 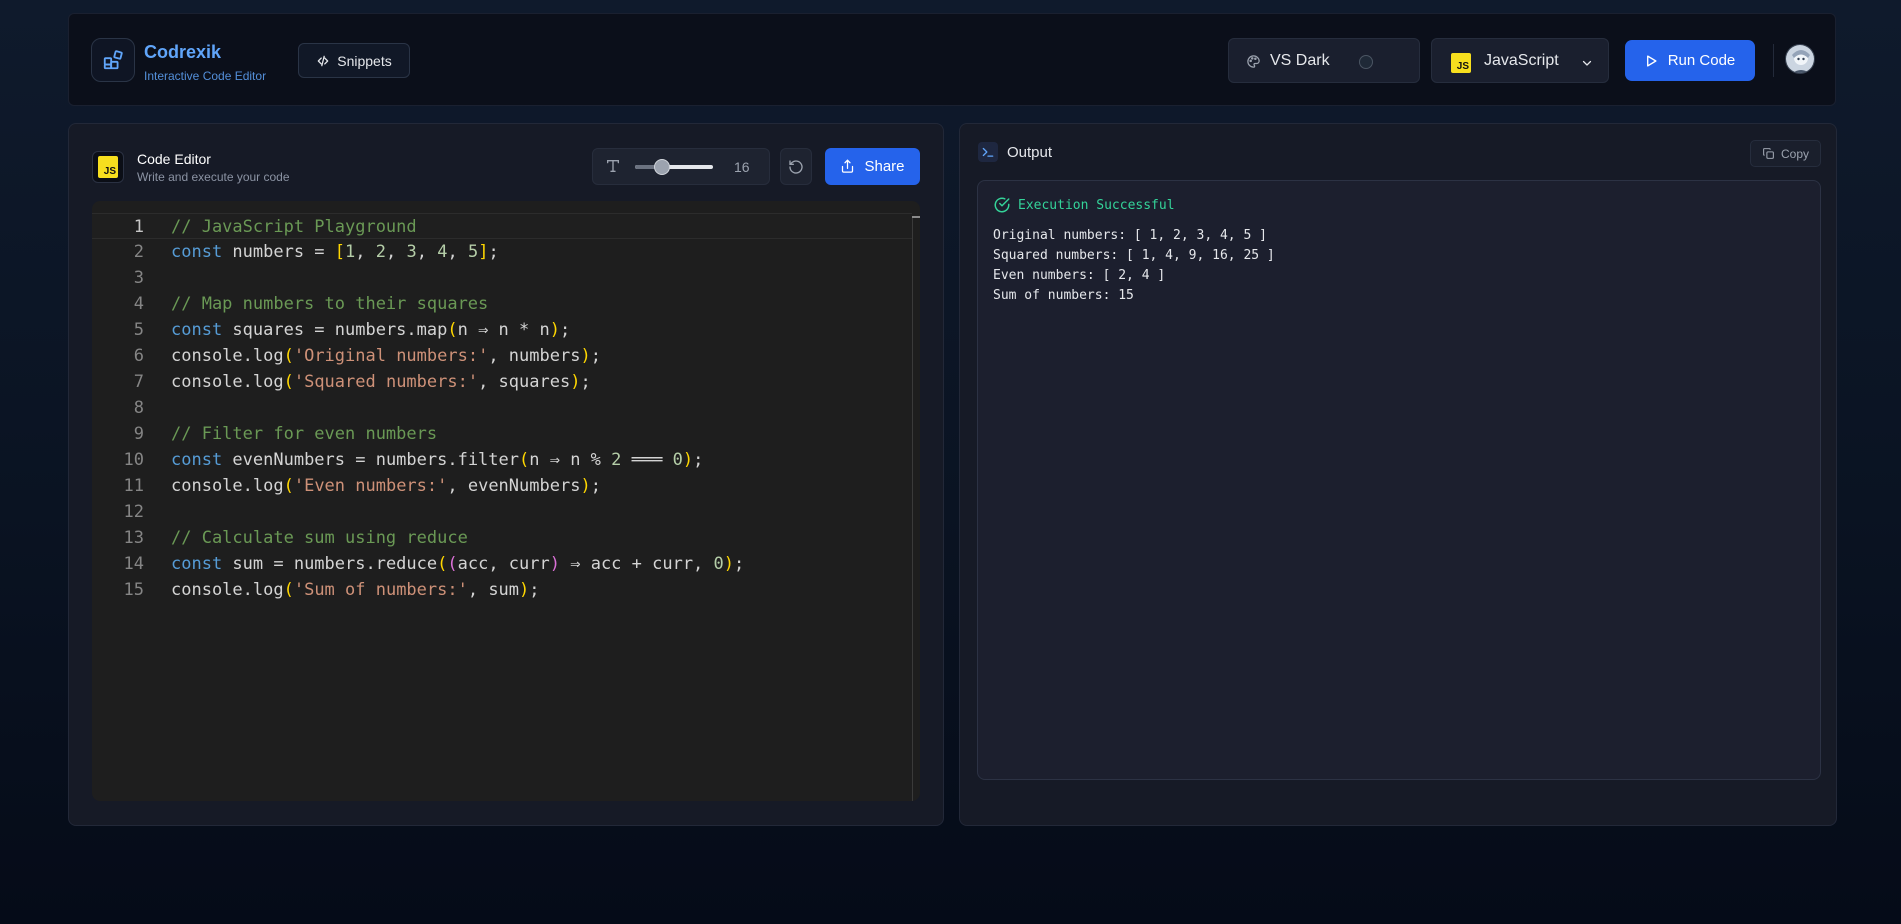 I want to click on line-number: 1, so click(x=138, y=227).